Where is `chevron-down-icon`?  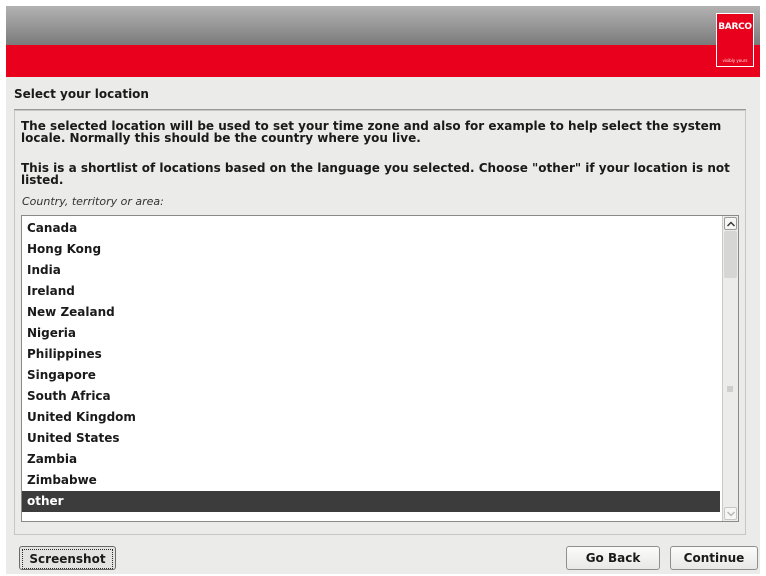 chevron-down-icon is located at coordinates (731, 514).